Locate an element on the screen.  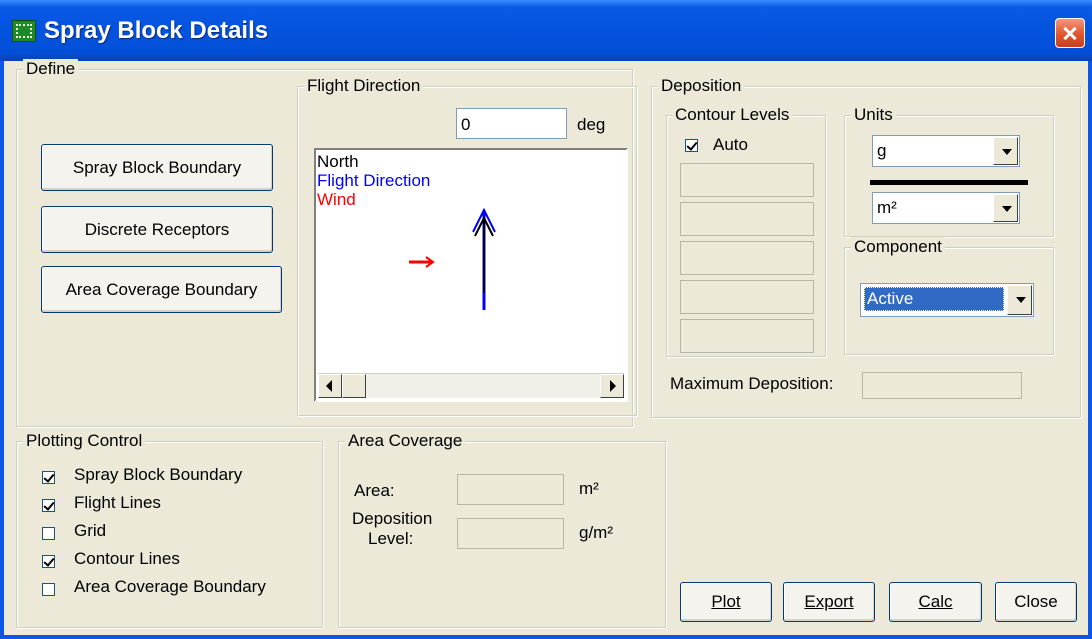
scroll-thumb is located at coordinates (354, 386).